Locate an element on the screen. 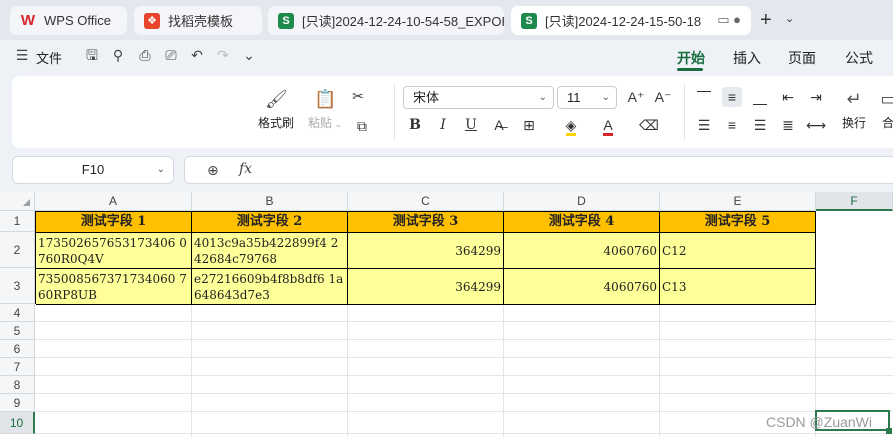  tab-insert: 插入 is located at coordinates (747, 58).